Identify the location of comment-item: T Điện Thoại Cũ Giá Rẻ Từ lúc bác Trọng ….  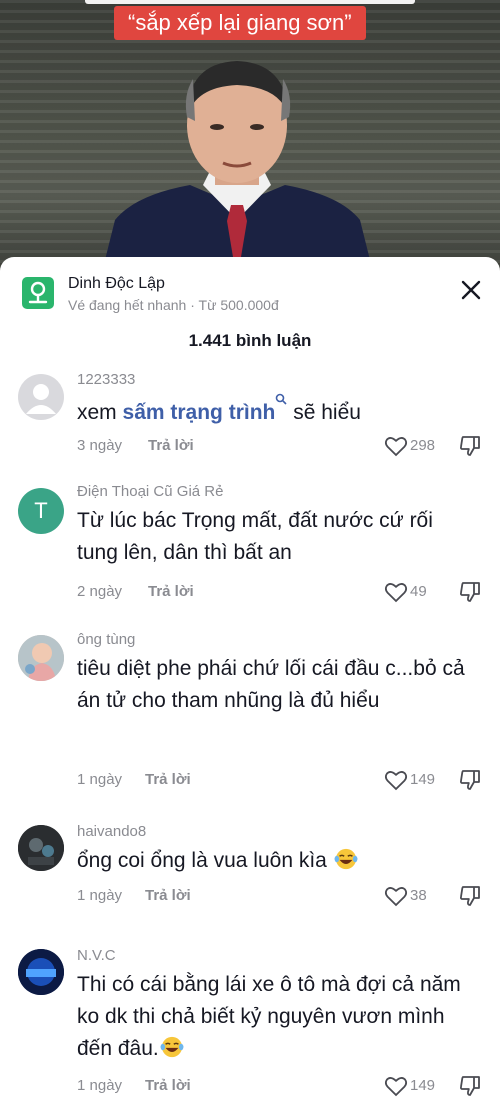
(250, 548).